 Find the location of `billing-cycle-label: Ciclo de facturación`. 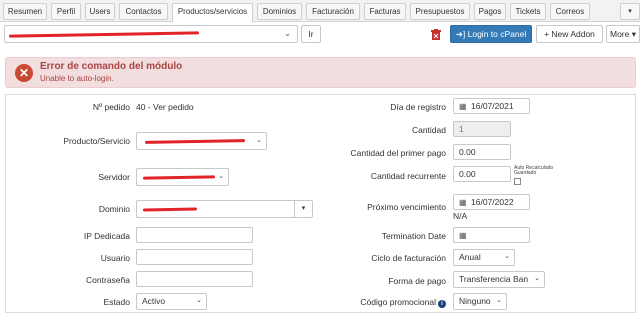

billing-cycle-label: Ciclo de facturación is located at coordinates (408, 258).